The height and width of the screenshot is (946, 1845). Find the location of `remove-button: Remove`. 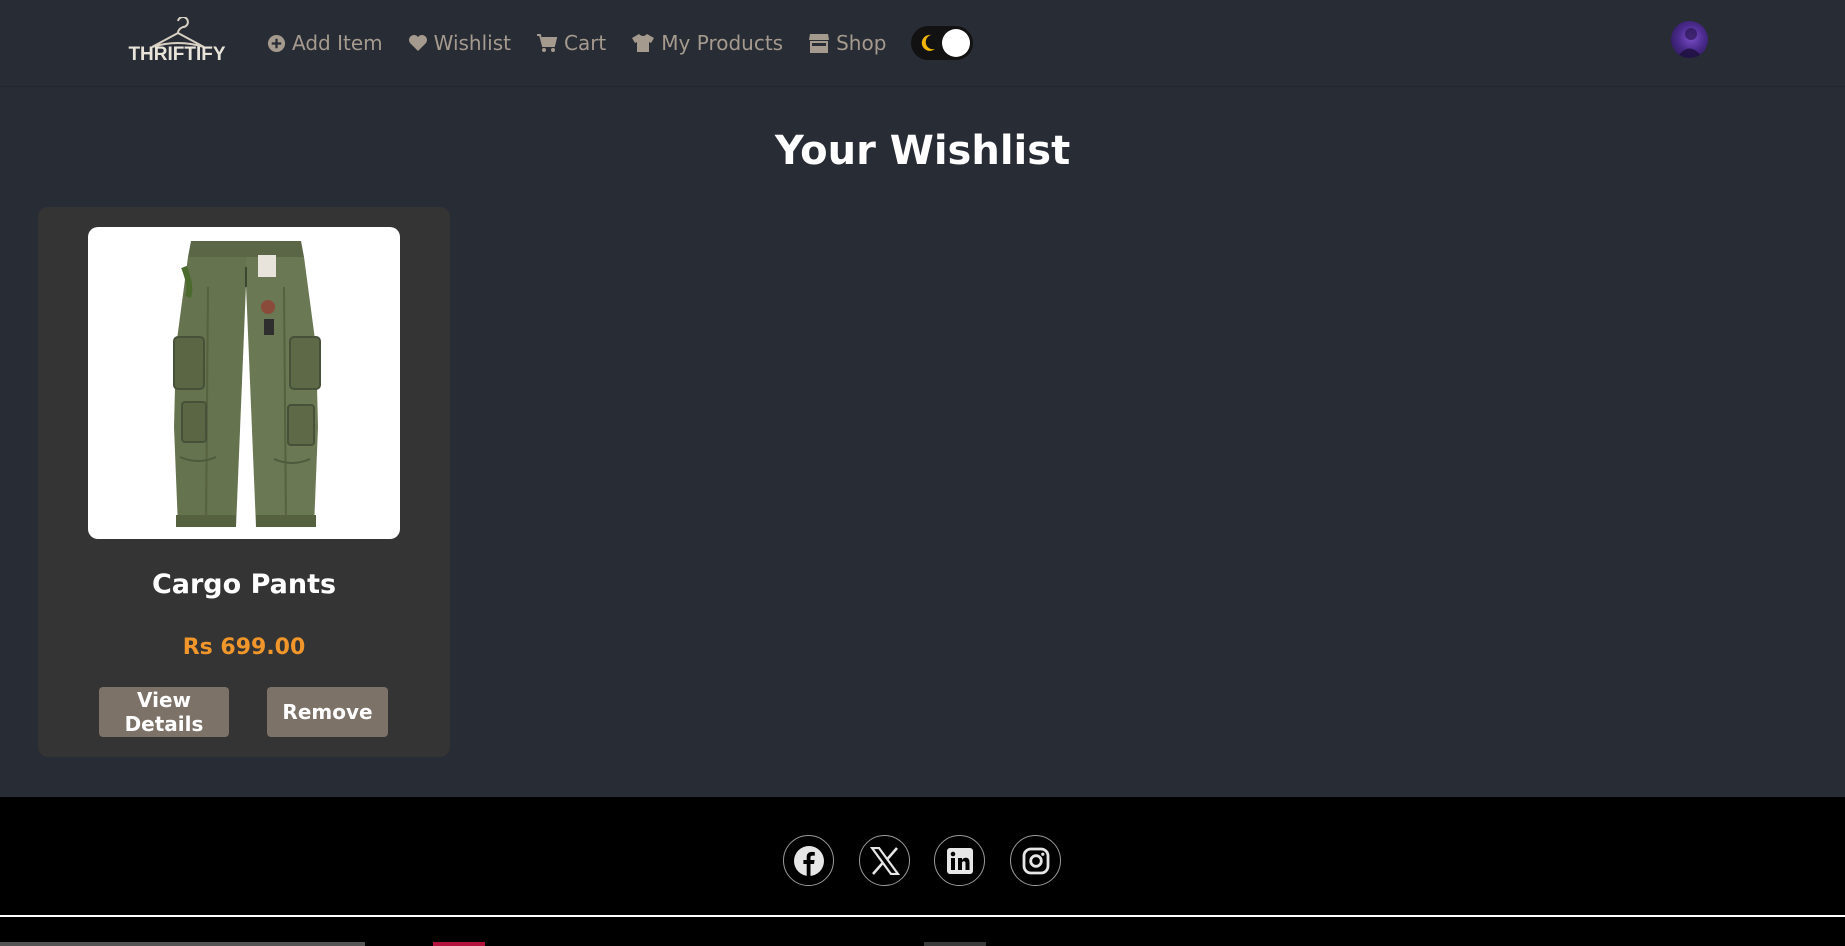

remove-button: Remove is located at coordinates (327, 712).